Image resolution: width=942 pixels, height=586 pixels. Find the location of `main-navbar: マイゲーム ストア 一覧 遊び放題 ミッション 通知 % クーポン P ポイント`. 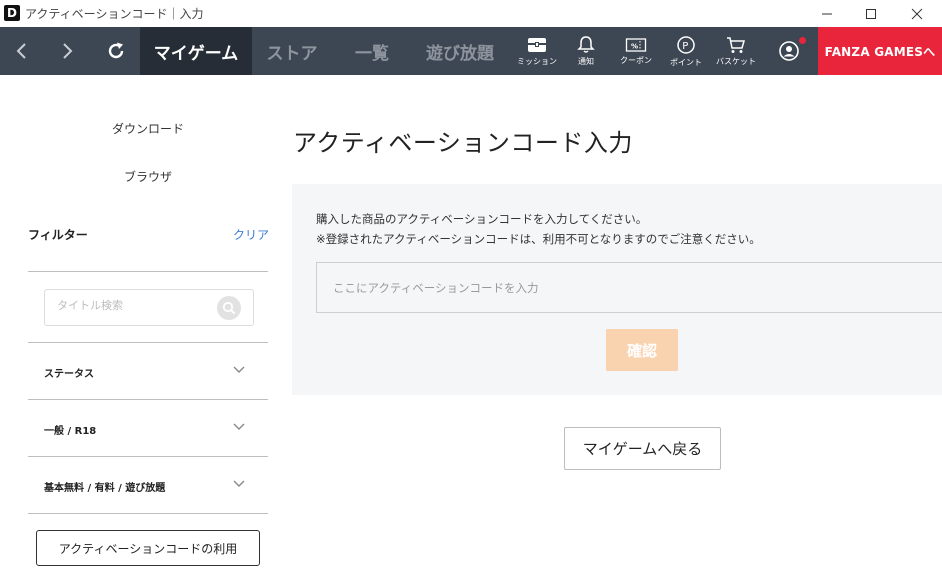

main-navbar: マイゲーム ストア 一覧 遊び放題 ミッション 通知 % クーポン P ポイント is located at coordinates (471, 51).